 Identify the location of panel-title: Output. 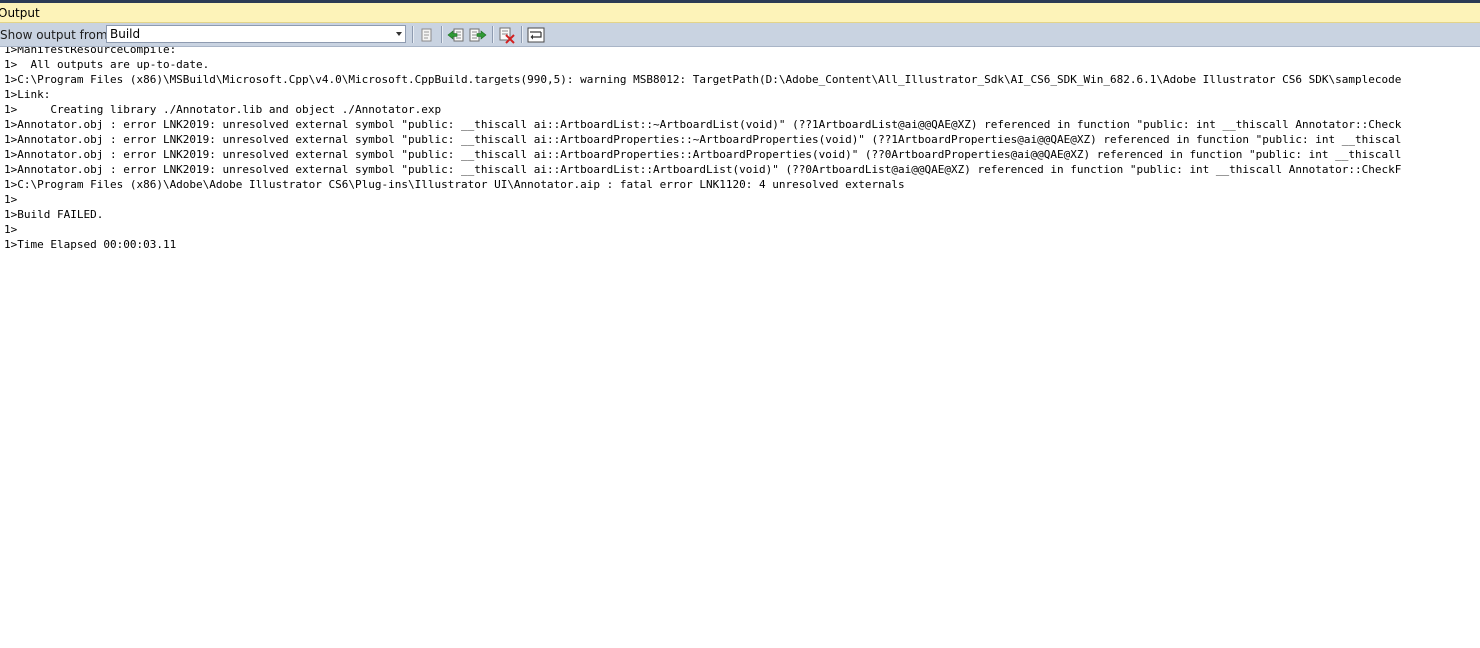
(20, 13).